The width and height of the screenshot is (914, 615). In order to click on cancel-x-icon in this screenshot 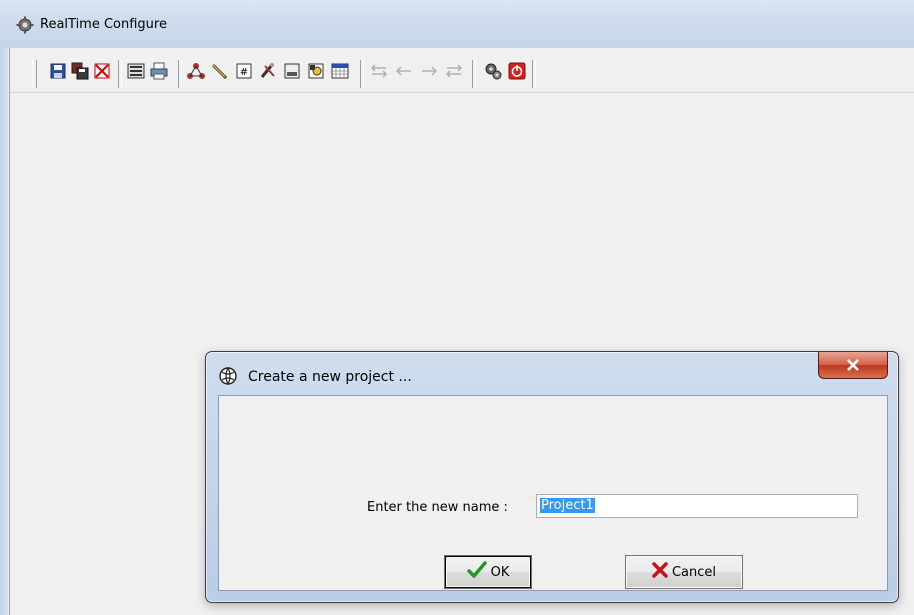, I will do `click(660, 572)`.